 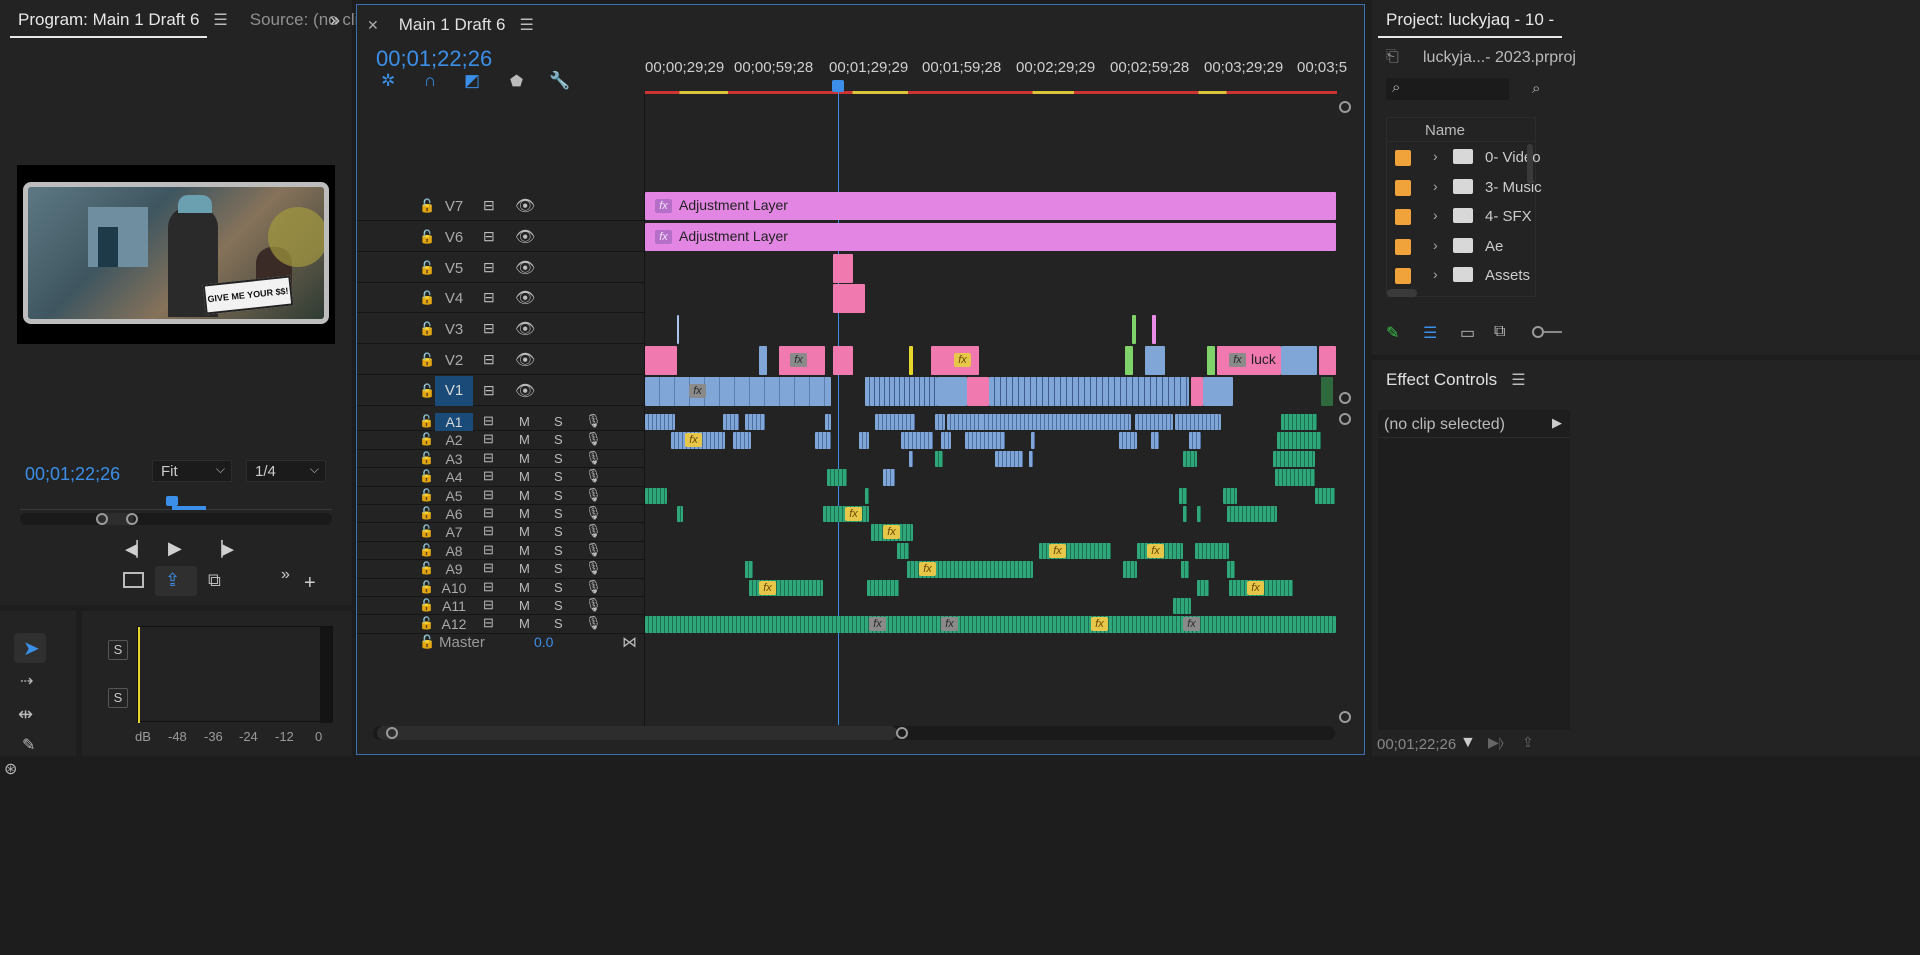 What do you see at coordinates (133, 580) in the screenshot?
I see `safe-margins-icon` at bounding box center [133, 580].